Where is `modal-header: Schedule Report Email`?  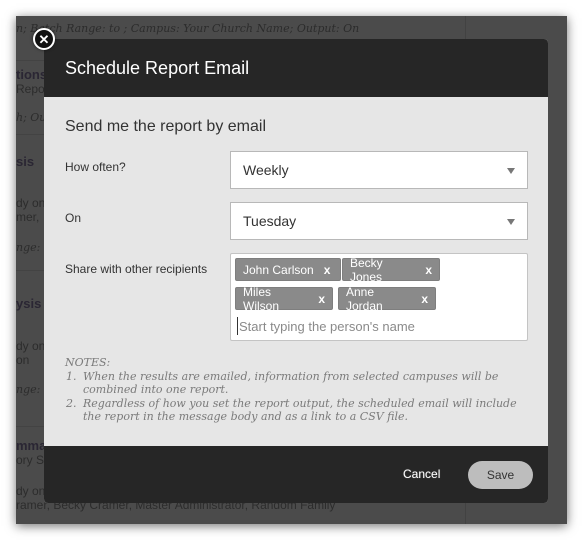
modal-header: Schedule Report Email is located at coordinates (296, 68).